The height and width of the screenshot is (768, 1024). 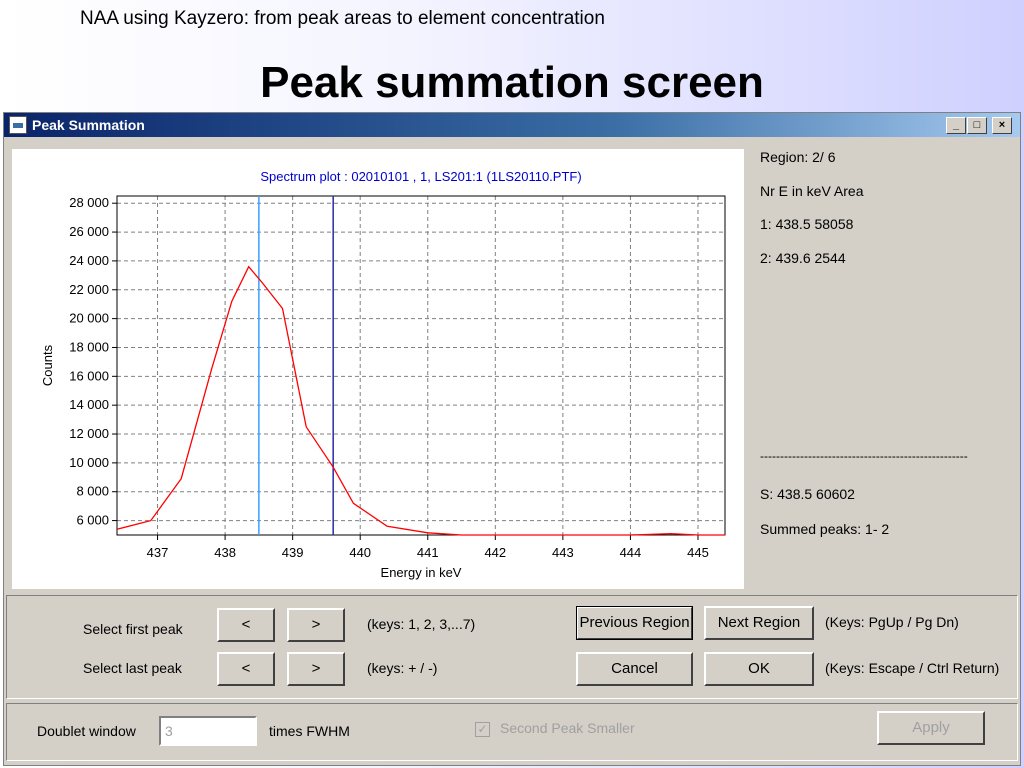 I want to click on x-tick-label: 441, so click(x=428, y=552).